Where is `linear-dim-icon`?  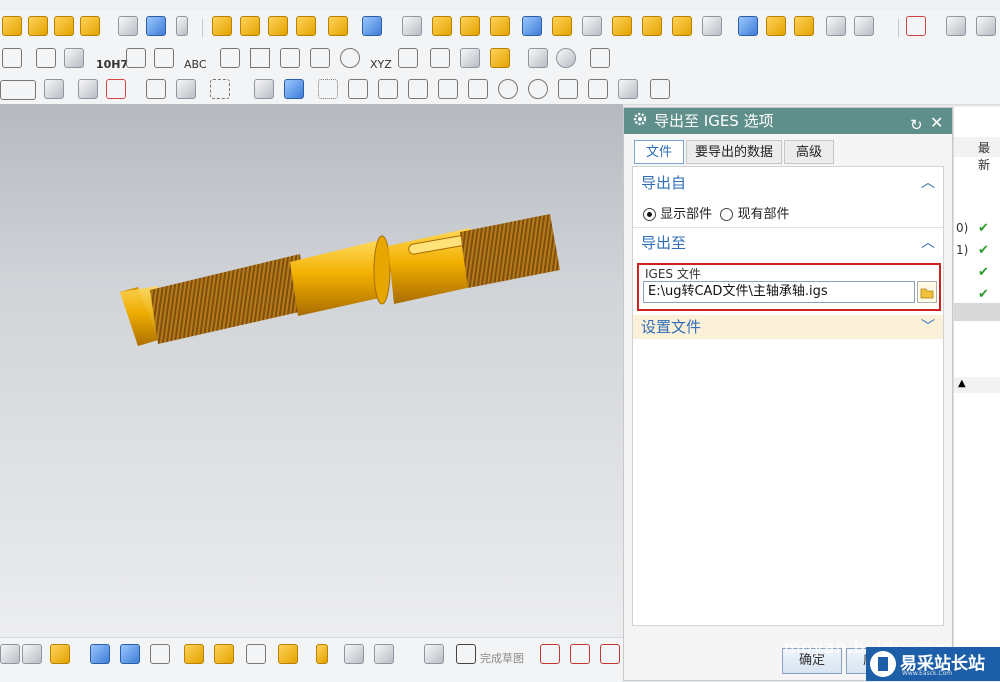
linear-dim-icon is located at coordinates (46, 58).